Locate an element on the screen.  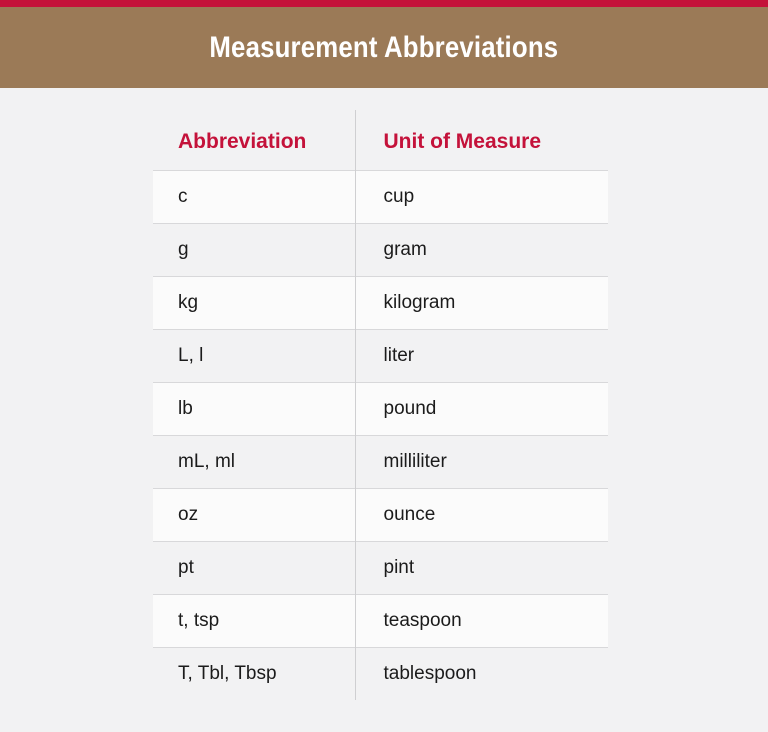
table-header-row: Abbreviation Unit of Measure is located at coordinates (380, 140).